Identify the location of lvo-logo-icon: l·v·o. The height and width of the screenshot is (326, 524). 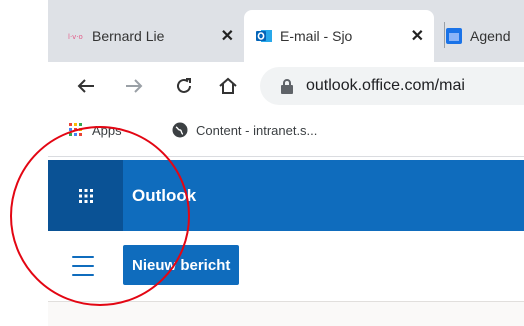
(76, 36).